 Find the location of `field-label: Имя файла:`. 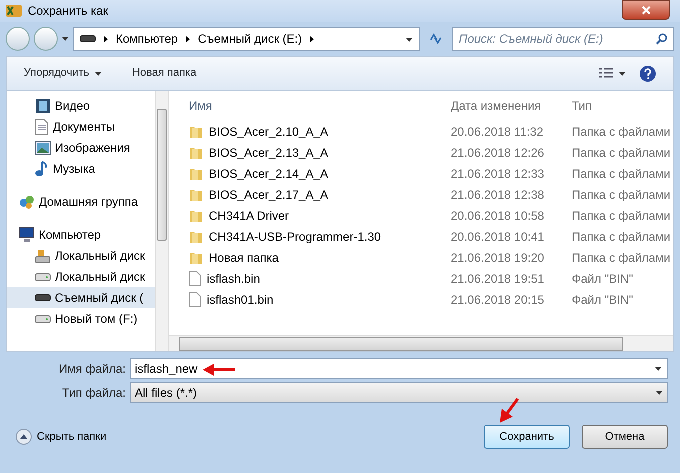

field-label: Имя файла: is located at coordinates (92, 369).